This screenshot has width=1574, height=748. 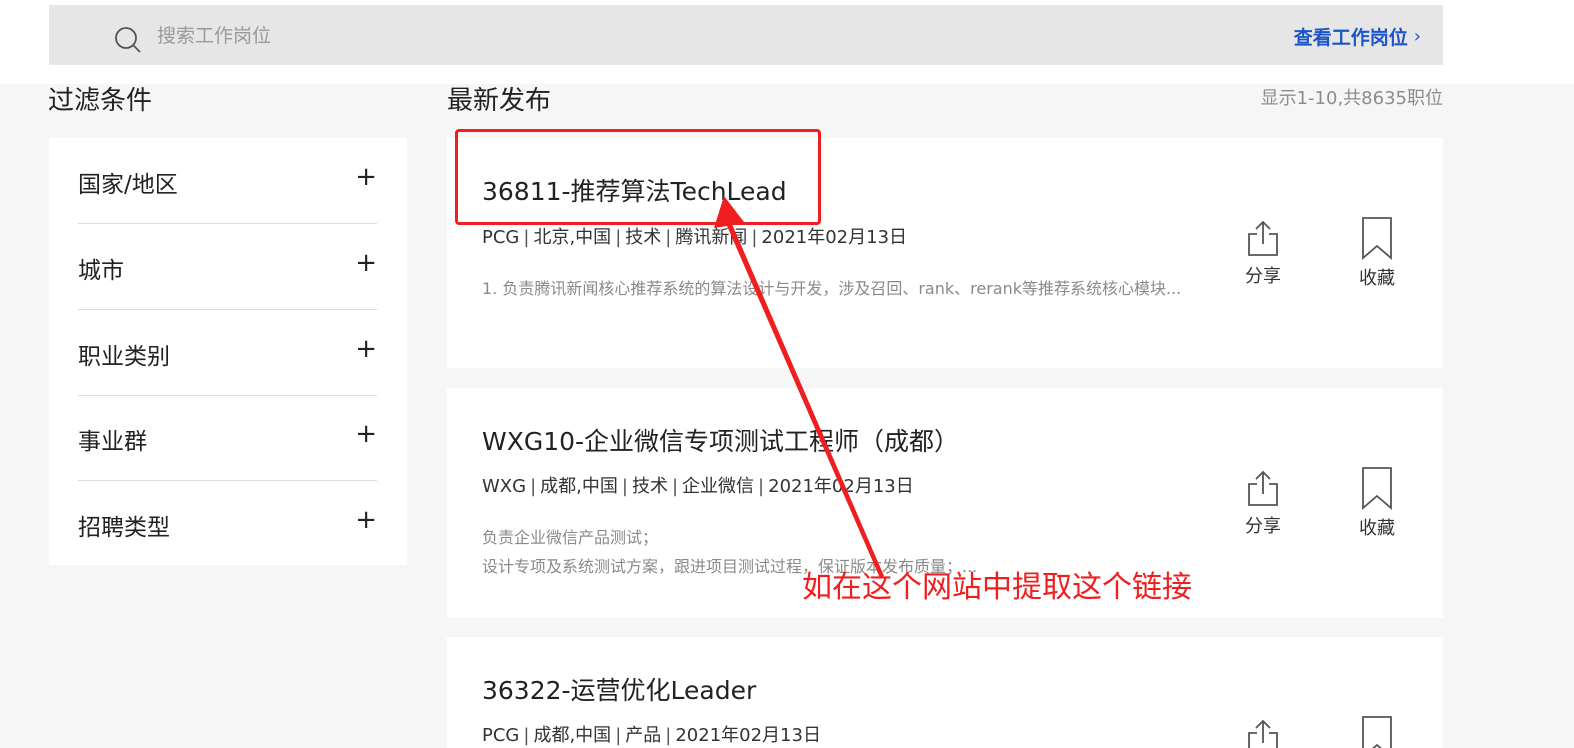 I want to click on filter-title: 过滤条件, so click(x=100, y=101).